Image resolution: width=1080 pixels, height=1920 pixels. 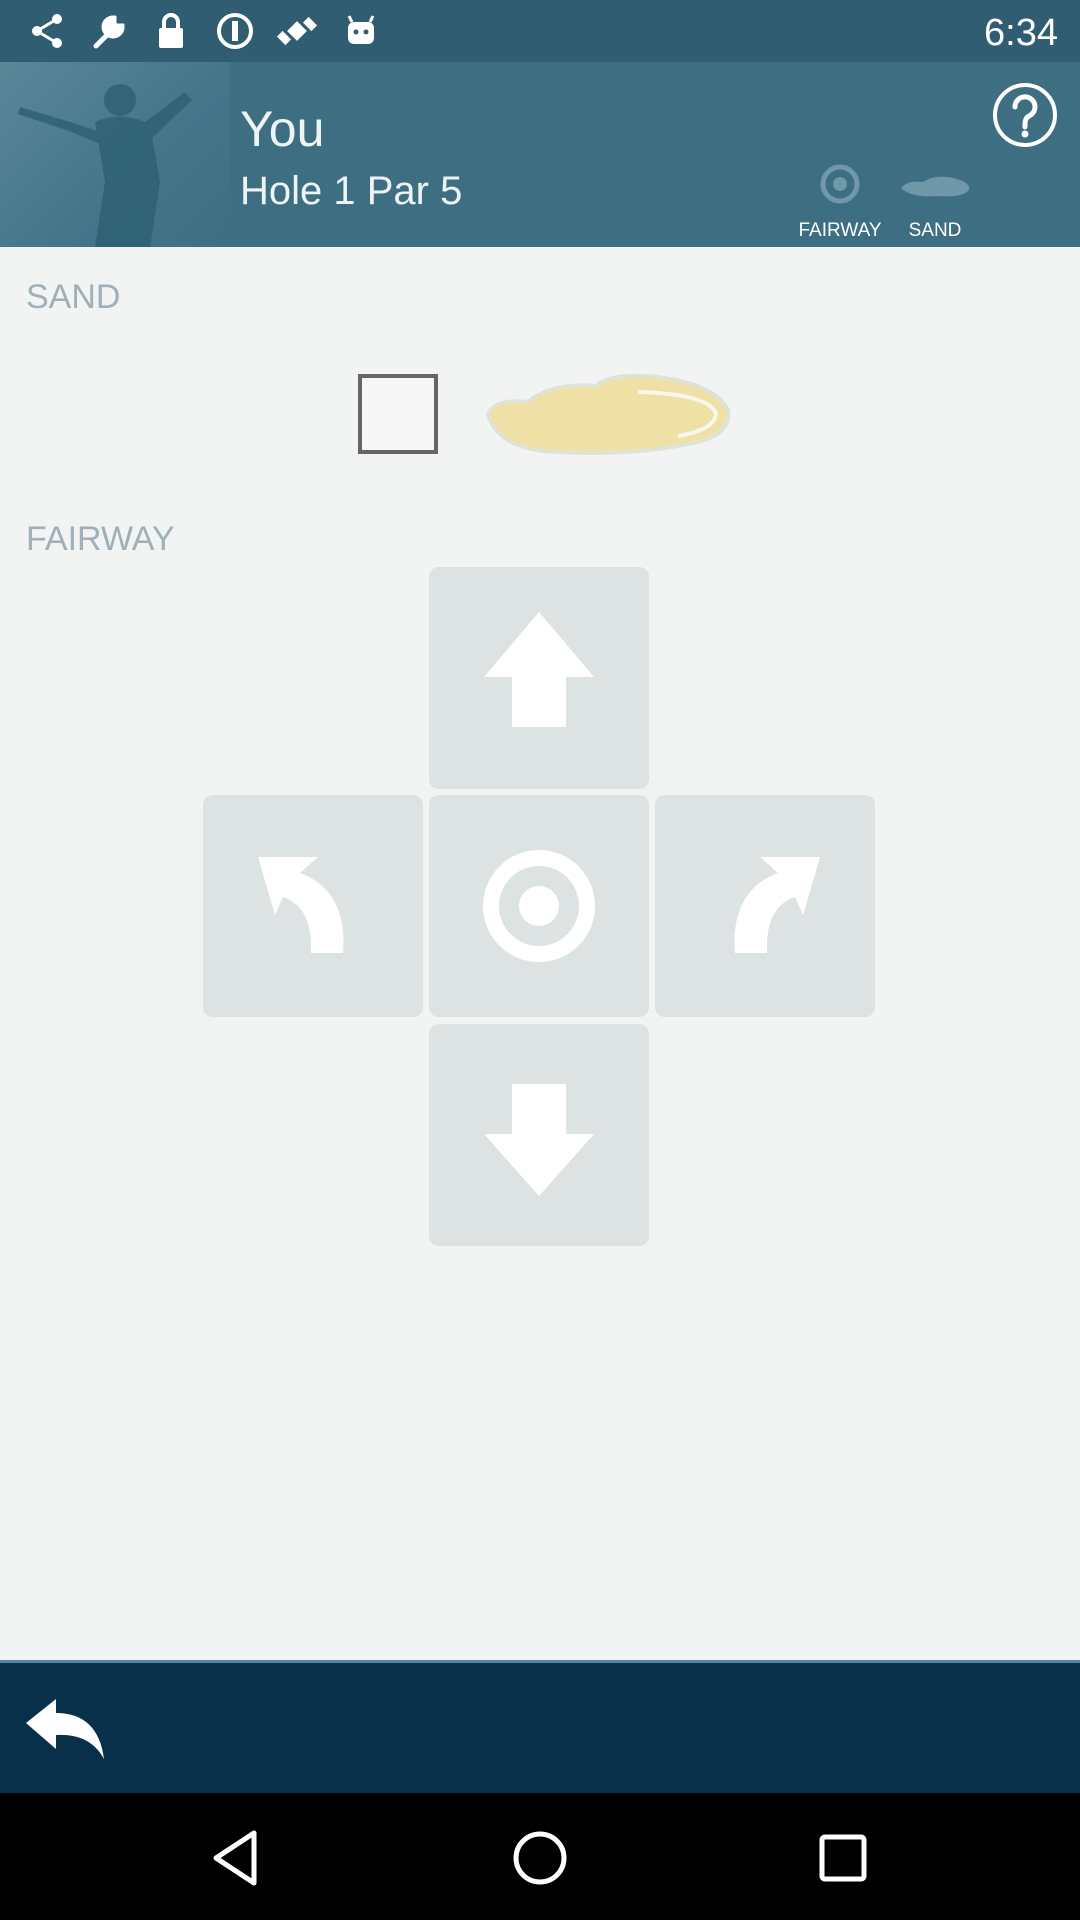 What do you see at coordinates (109, 32) in the screenshot?
I see `wrench-icon` at bounding box center [109, 32].